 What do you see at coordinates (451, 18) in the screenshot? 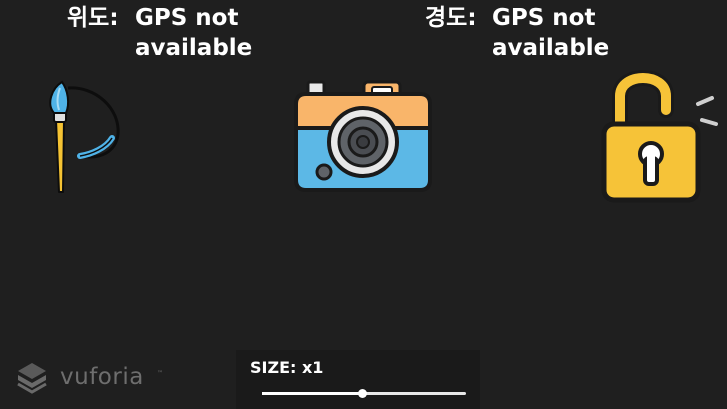
I see `longitude-label: 경도:` at bounding box center [451, 18].